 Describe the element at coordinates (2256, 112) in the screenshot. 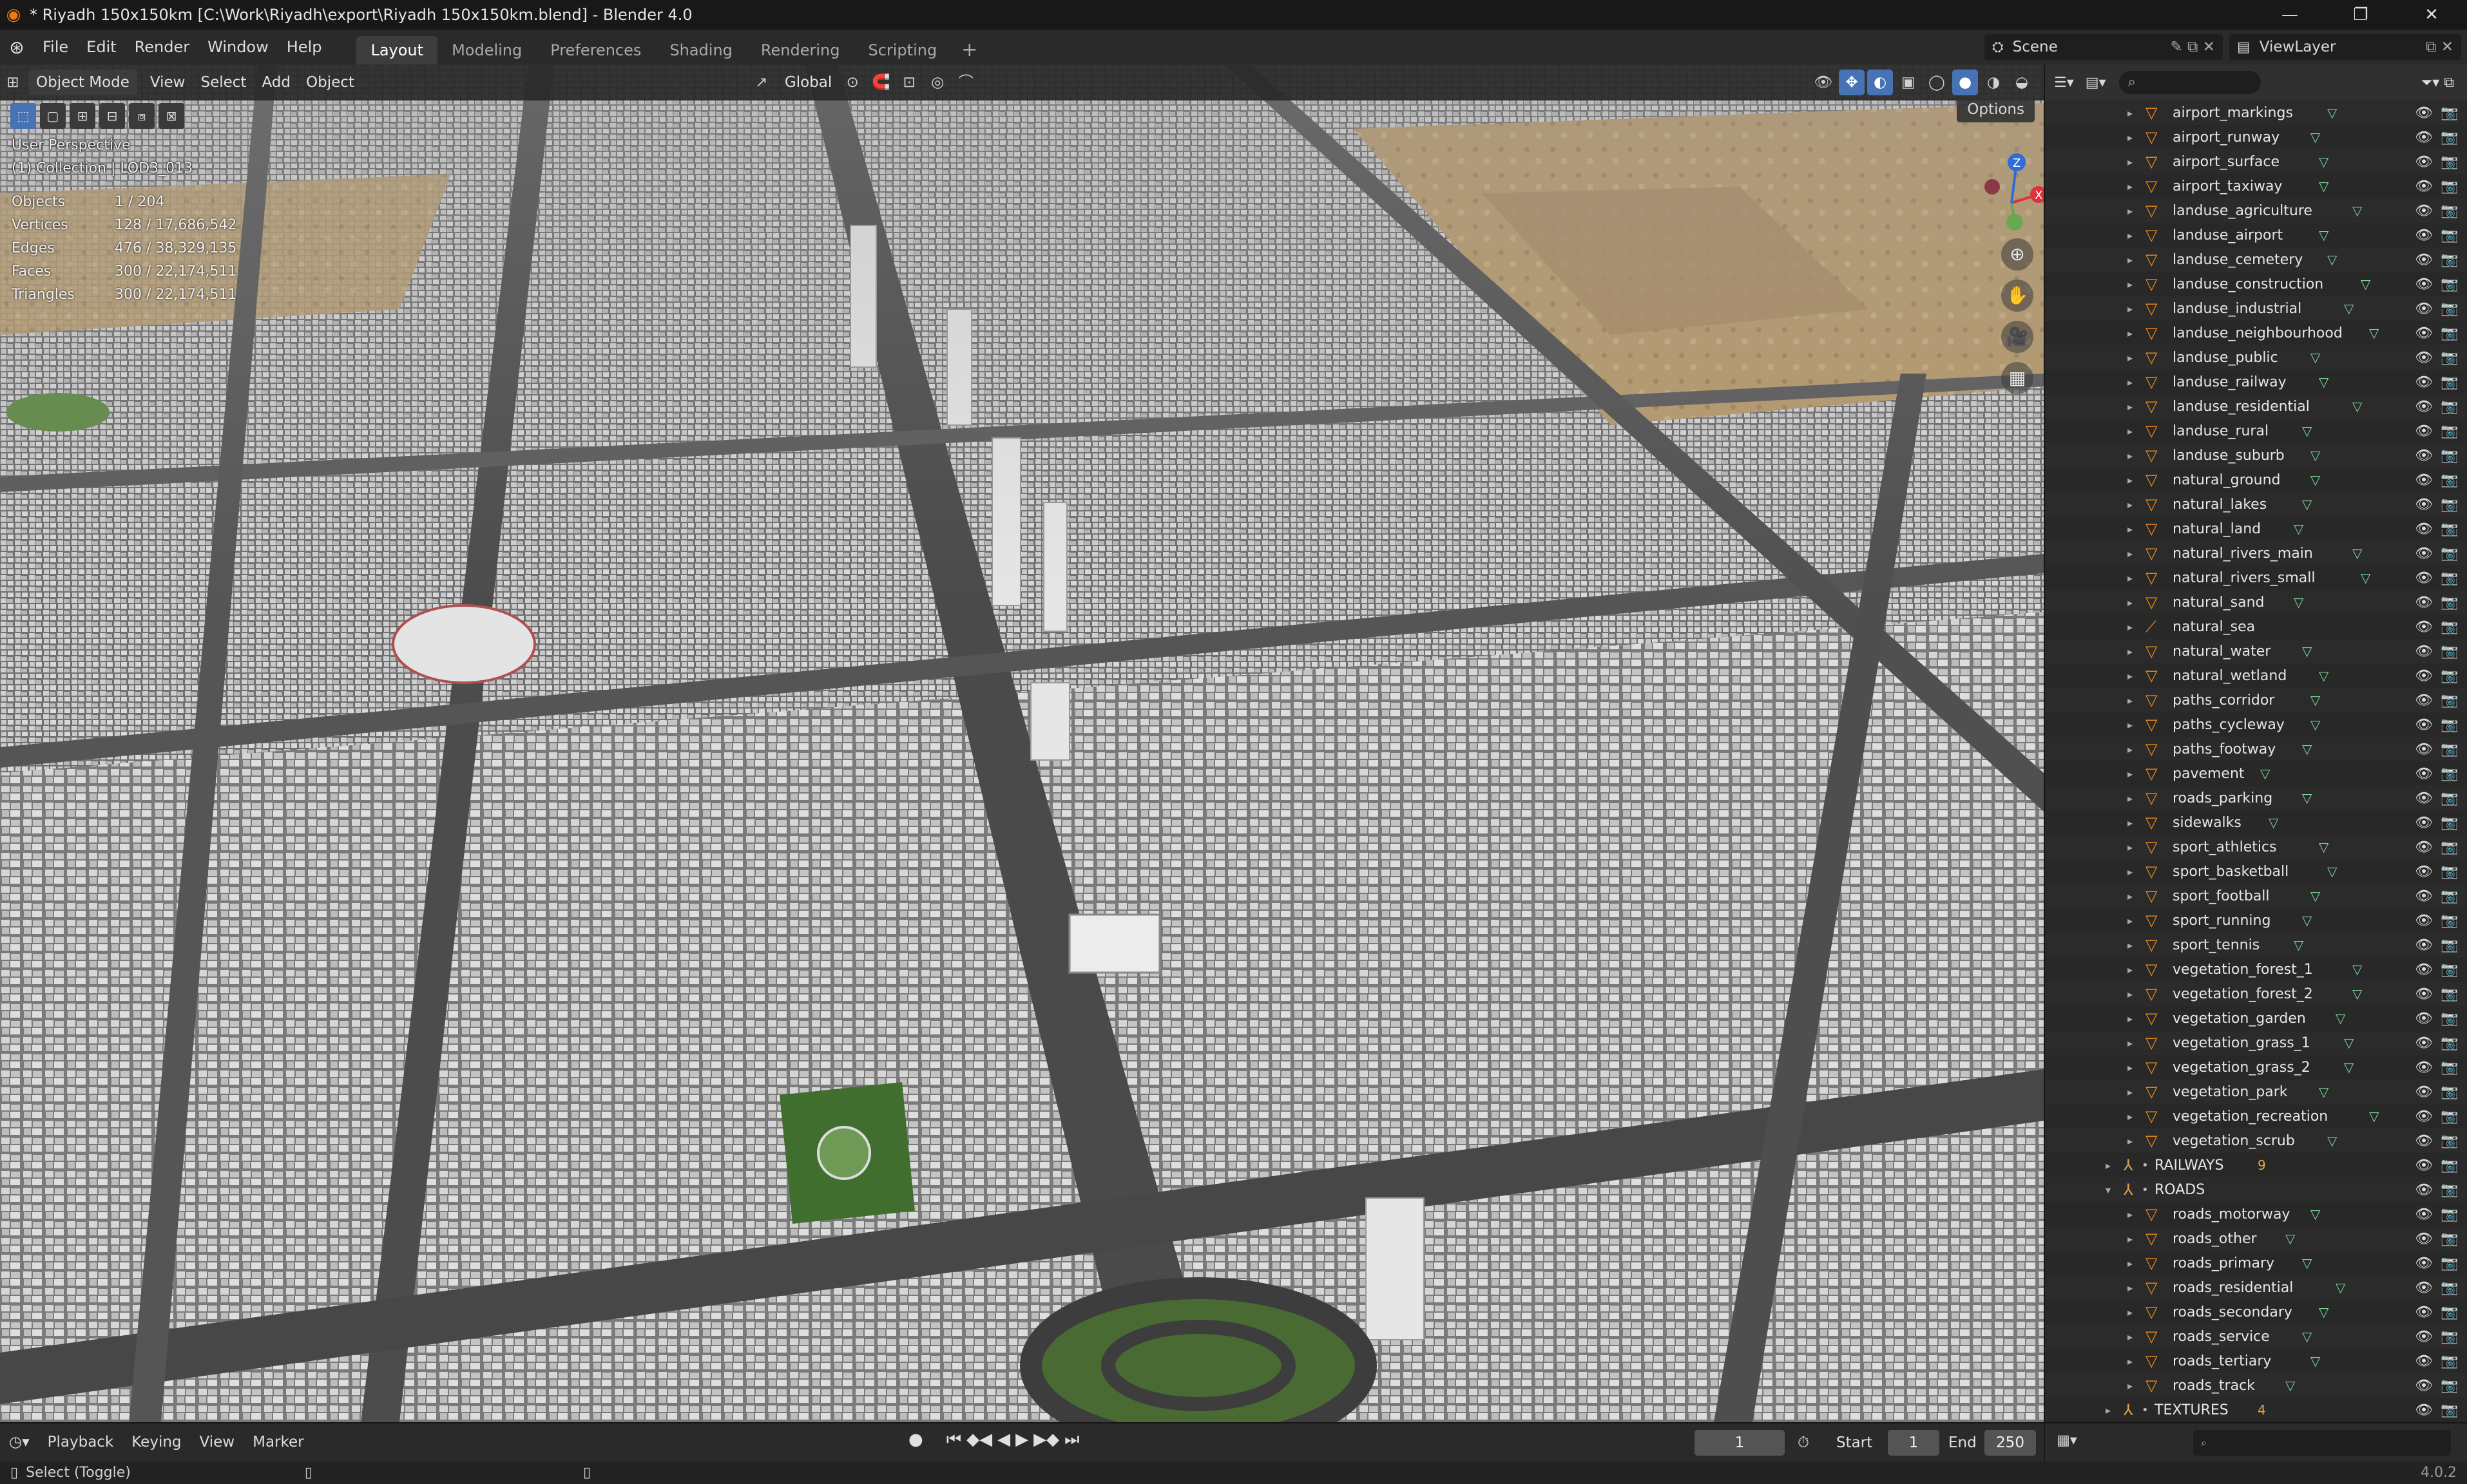

I see `outliner-object-row: ▸ ▽ airport_markings ▽ 👁 📷` at that location.